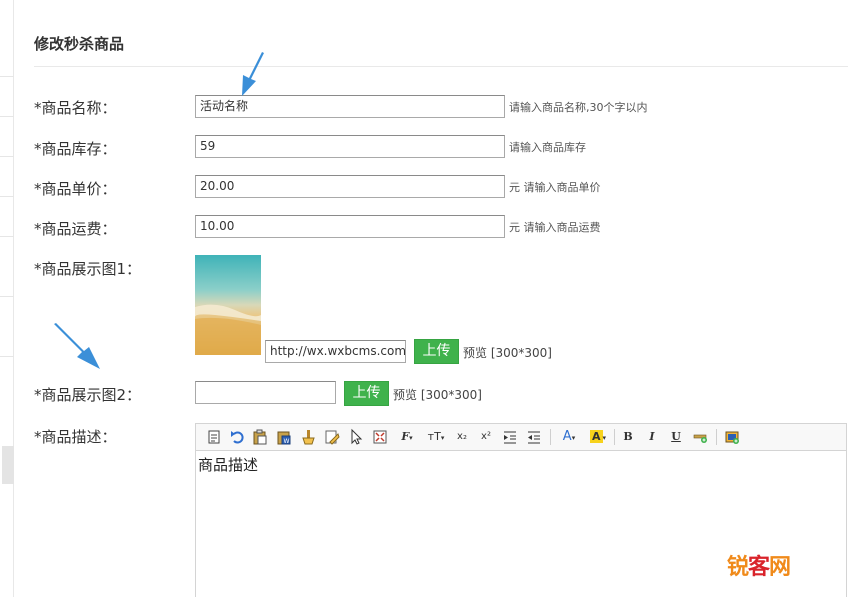 The height and width of the screenshot is (597, 848). Describe the element at coordinates (380, 437) in the screenshot. I see `fullscreen-icon` at that location.